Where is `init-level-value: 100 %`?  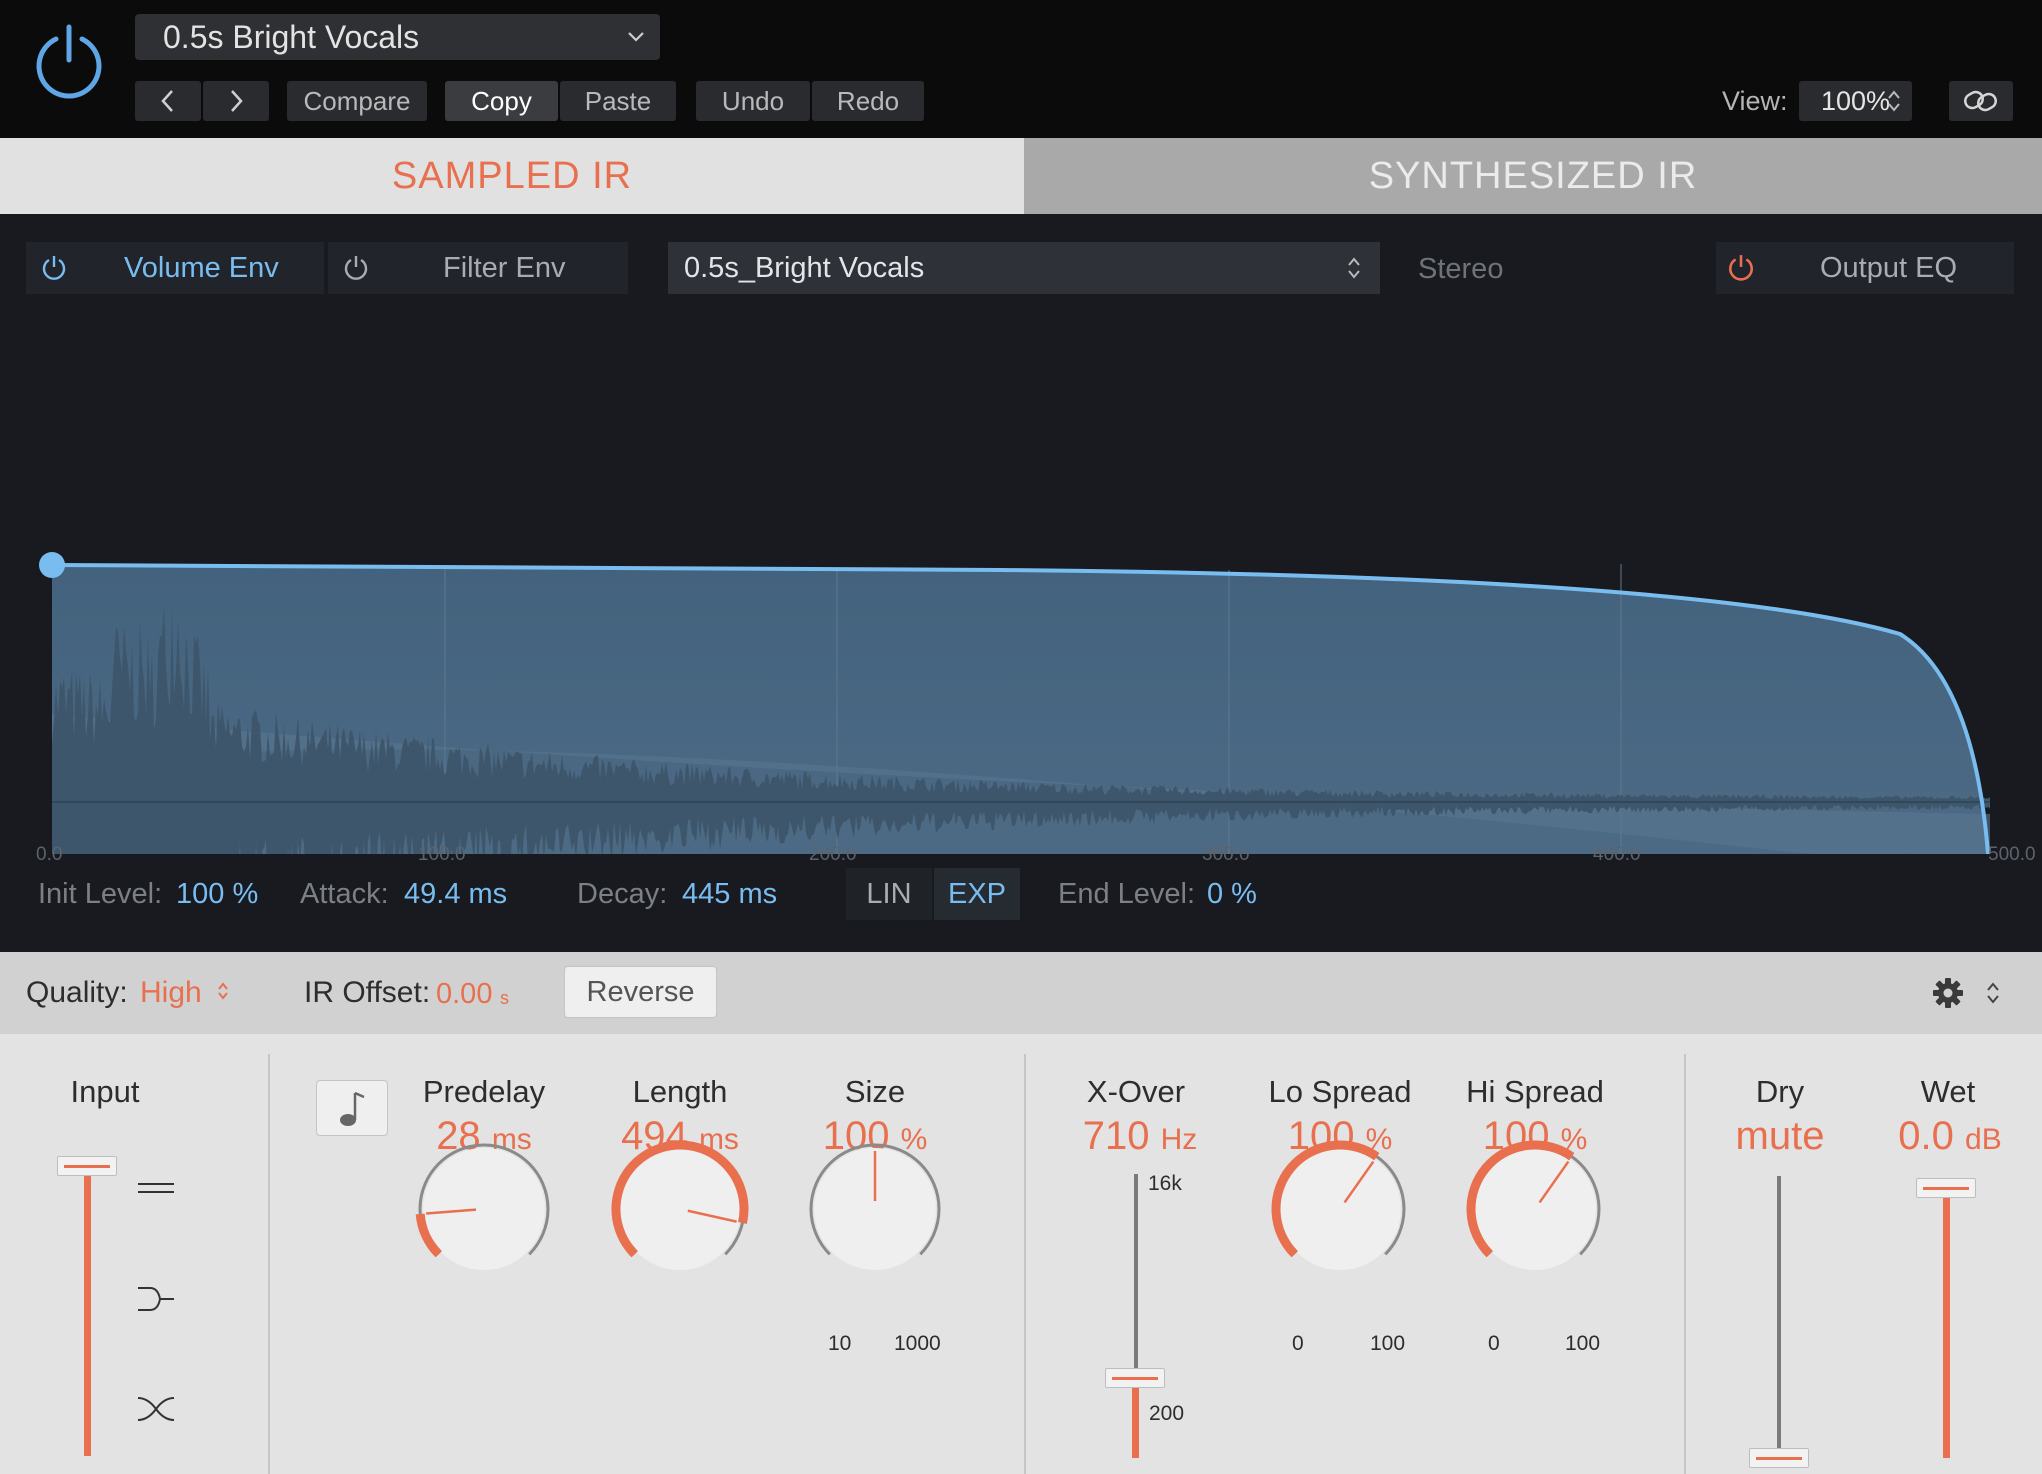 init-level-value: 100 % is located at coordinates (217, 894).